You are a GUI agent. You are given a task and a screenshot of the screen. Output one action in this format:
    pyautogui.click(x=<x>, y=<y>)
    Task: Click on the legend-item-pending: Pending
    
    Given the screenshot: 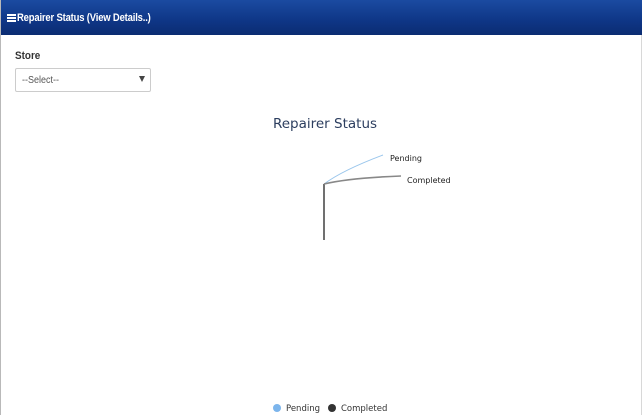 What is the action you would take?
    pyautogui.click(x=303, y=409)
    